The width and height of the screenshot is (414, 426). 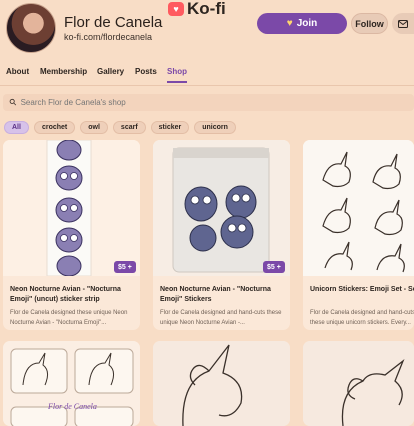 What do you see at coordinates (206, 9) in the screenshot?
I see `kofi-logo-text: Ko-fi` at bounding box center [206, 9].